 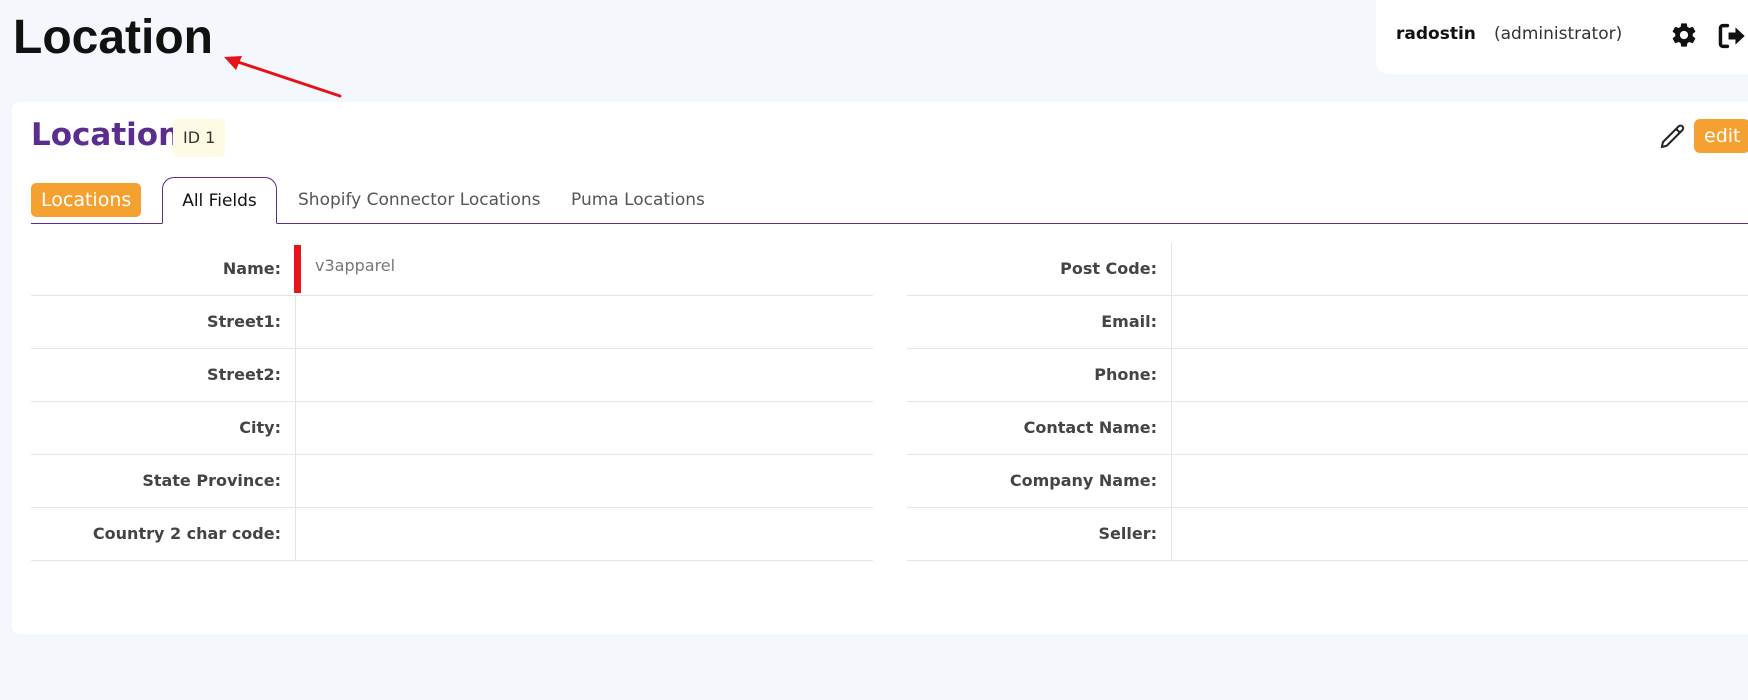 What do you see at coordinates (1684, 35) in the screenshot?
I see `gear-icon` at bounding box center [1684, 35].